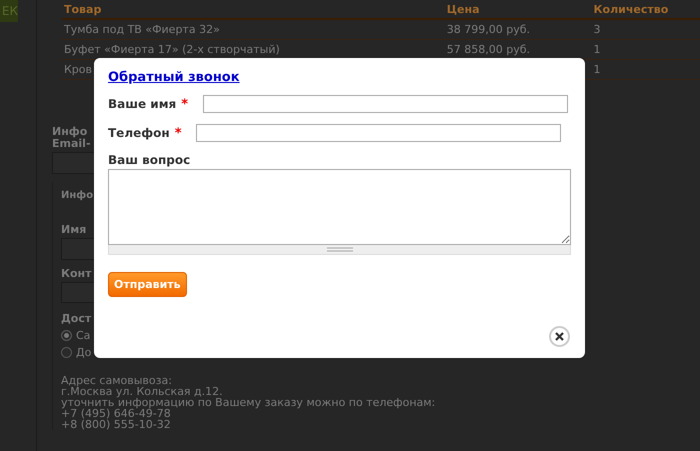 The image size is (700, 451). I want to click on radio-label: Са, so click(83, 335).